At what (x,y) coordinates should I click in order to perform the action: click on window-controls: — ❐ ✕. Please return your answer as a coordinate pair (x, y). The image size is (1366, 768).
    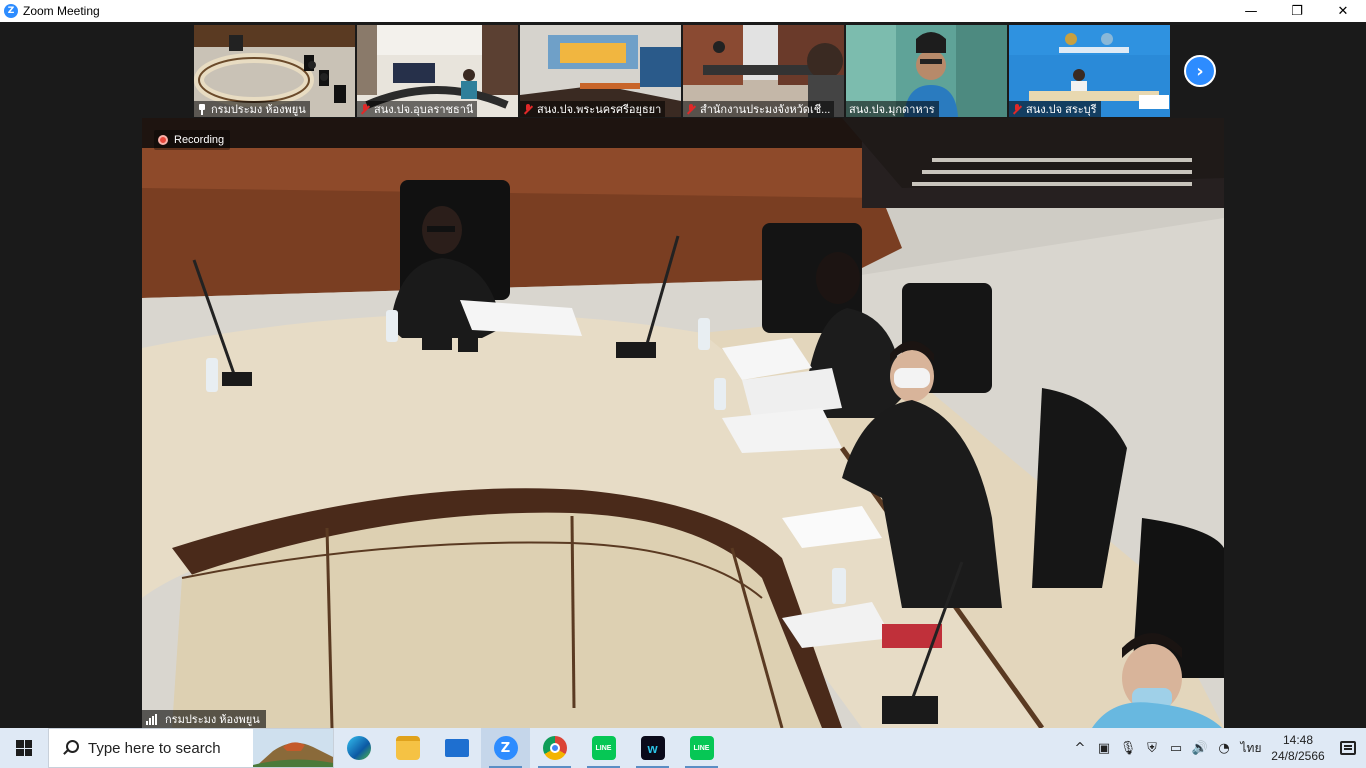
    Looking at the image, I should click on (1297, 11).